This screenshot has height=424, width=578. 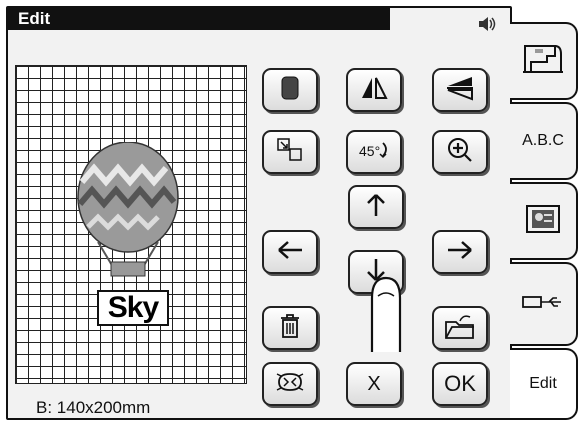 What do you see at coordinates (199, 19) in the screenshot?
I see `title-bar: Edit` at bounding box center [199, 19].